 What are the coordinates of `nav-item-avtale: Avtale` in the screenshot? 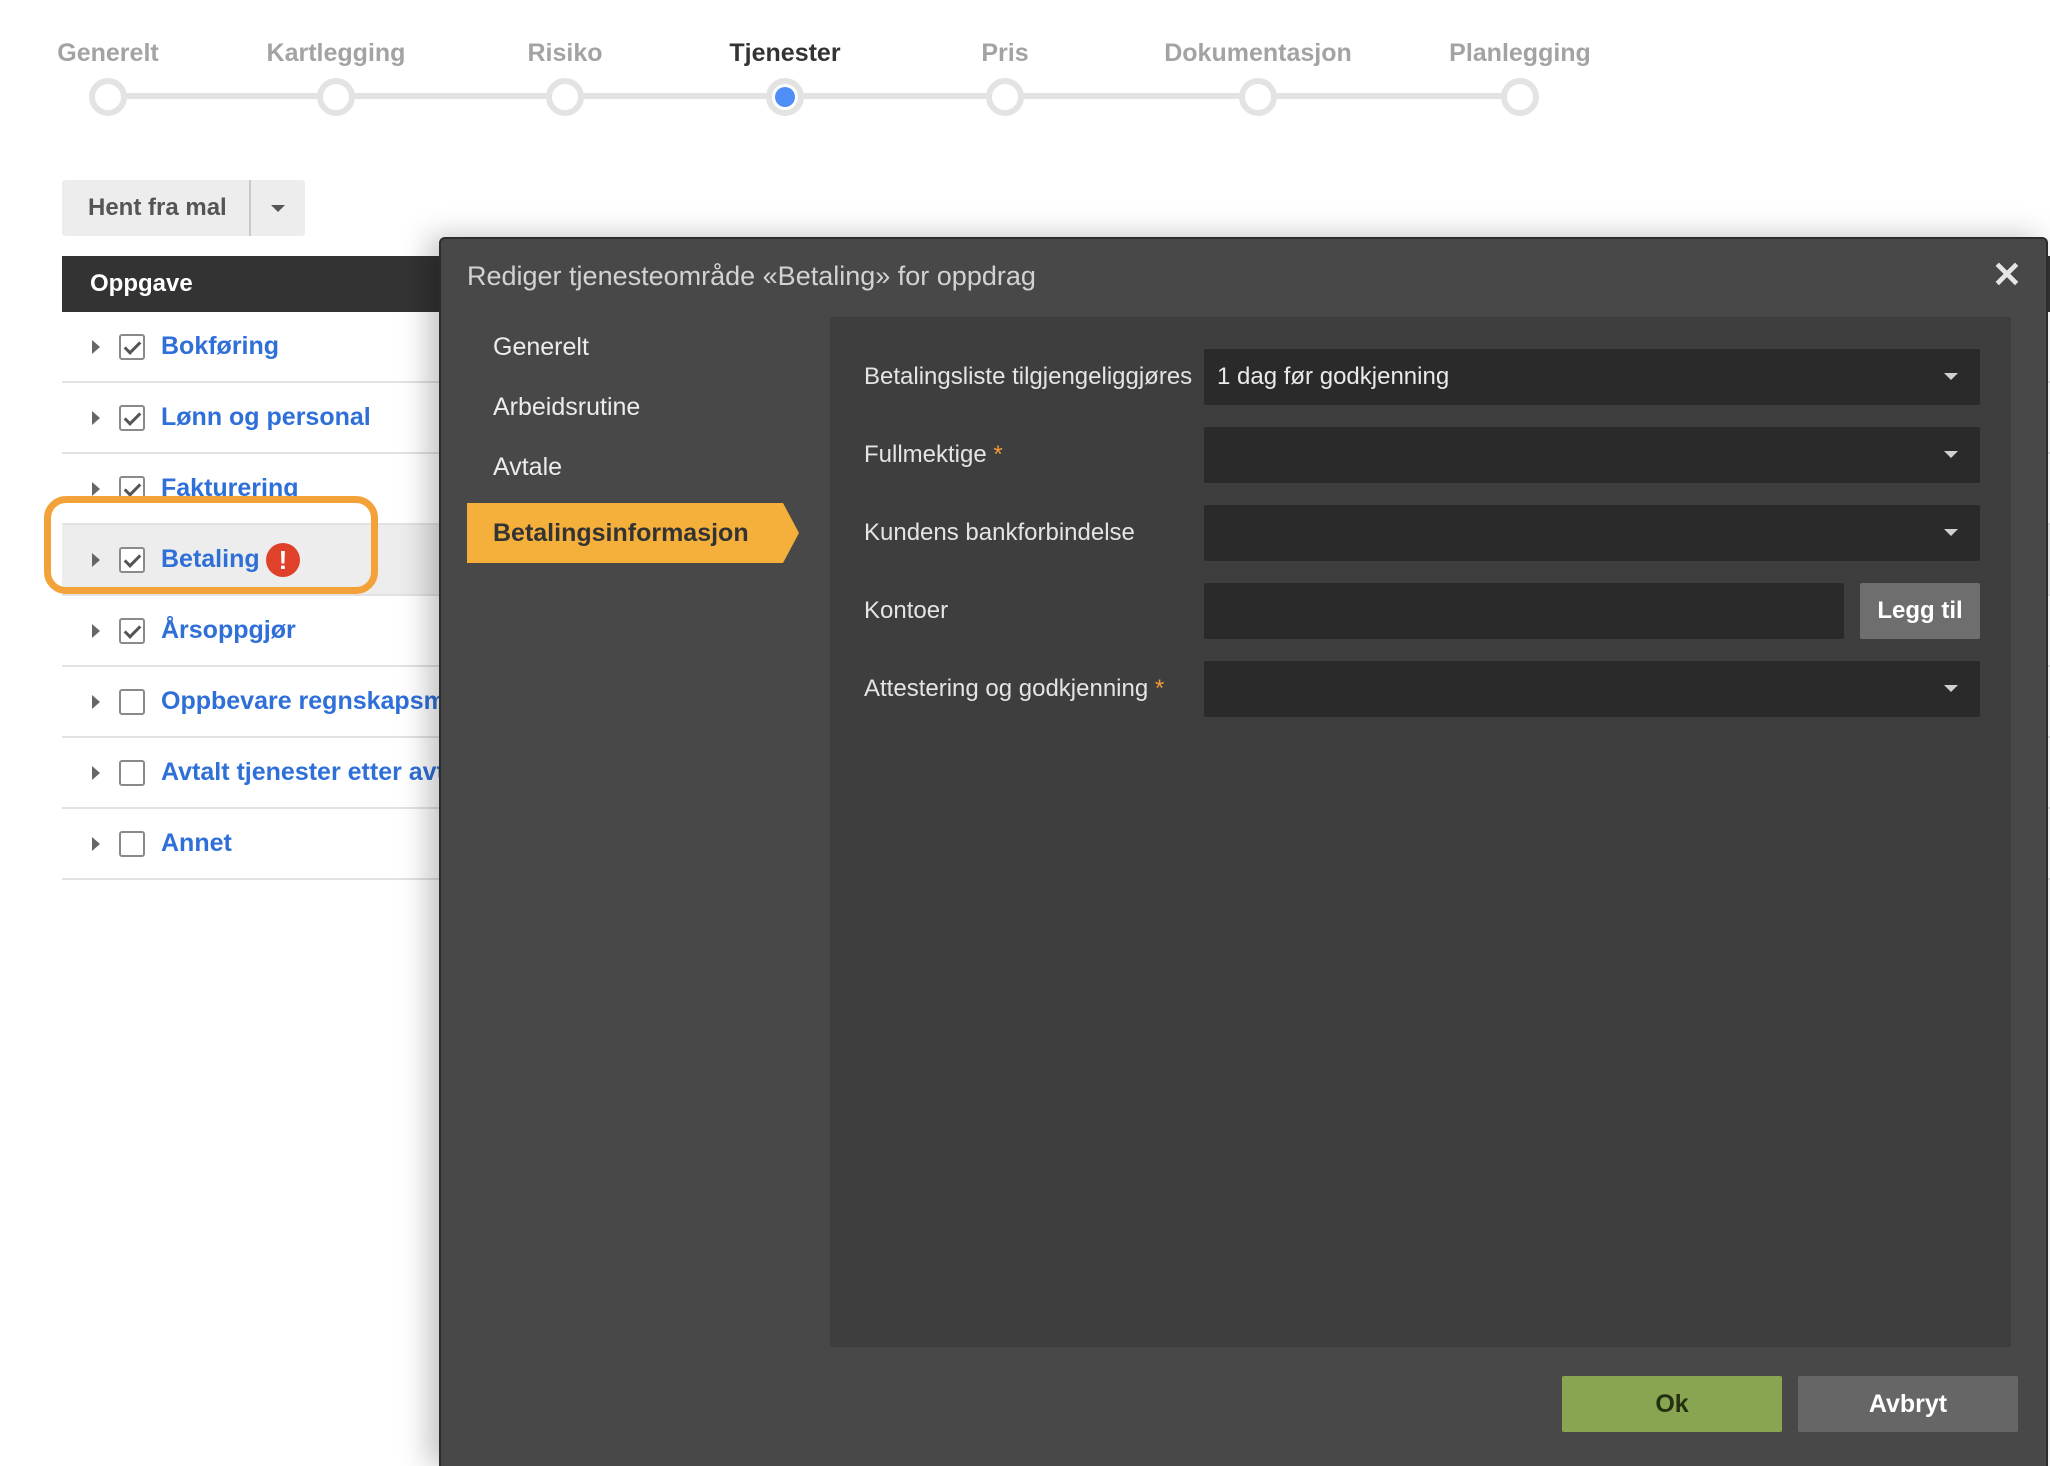 It's located at (632, 467).